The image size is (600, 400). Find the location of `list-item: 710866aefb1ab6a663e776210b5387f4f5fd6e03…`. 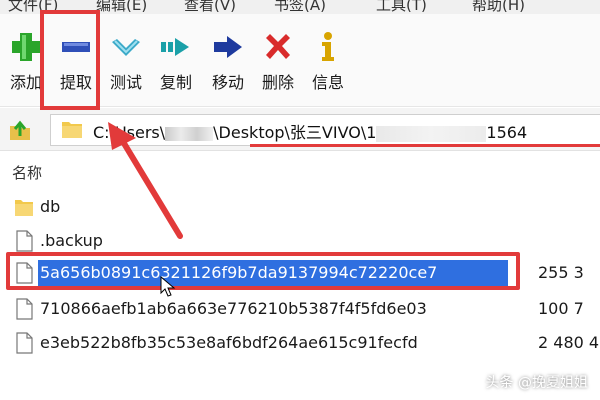

list-item: 710866aefb1ab6a663e776210b5387f4f5fd6e03… is located at coordinates (300, 310).